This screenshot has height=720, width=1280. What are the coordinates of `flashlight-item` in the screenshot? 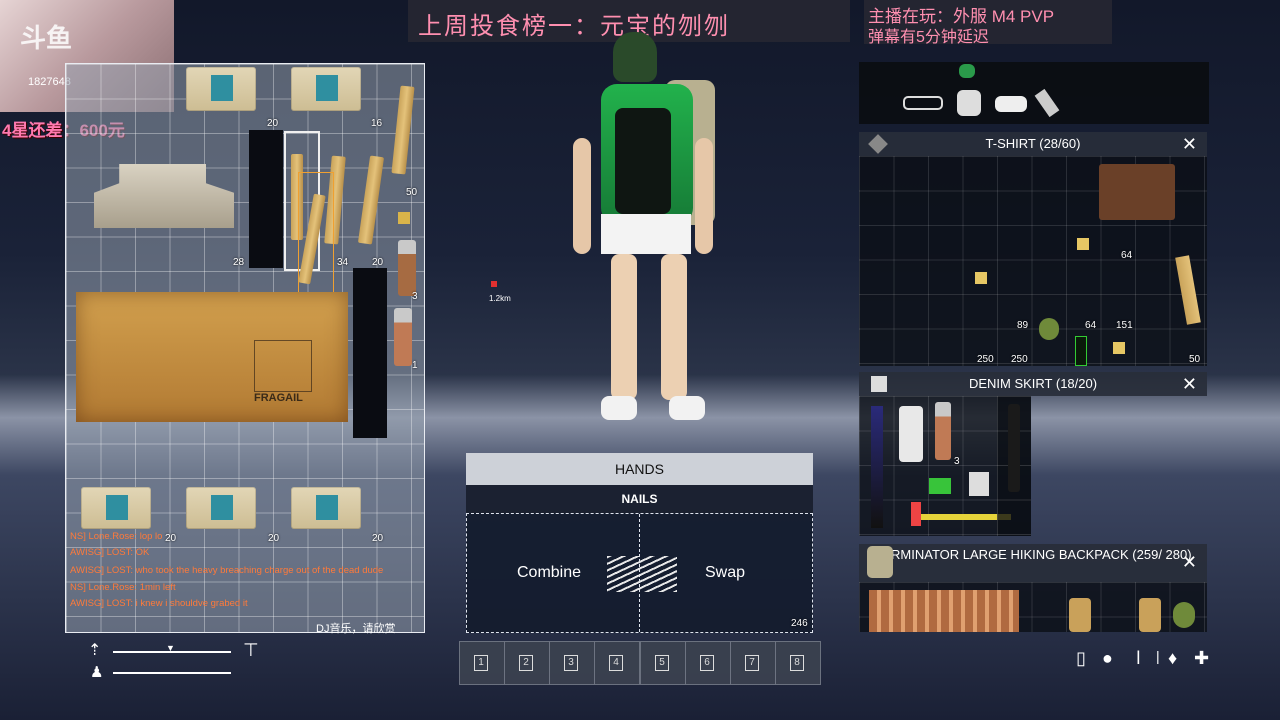 It's located at (911, 434).